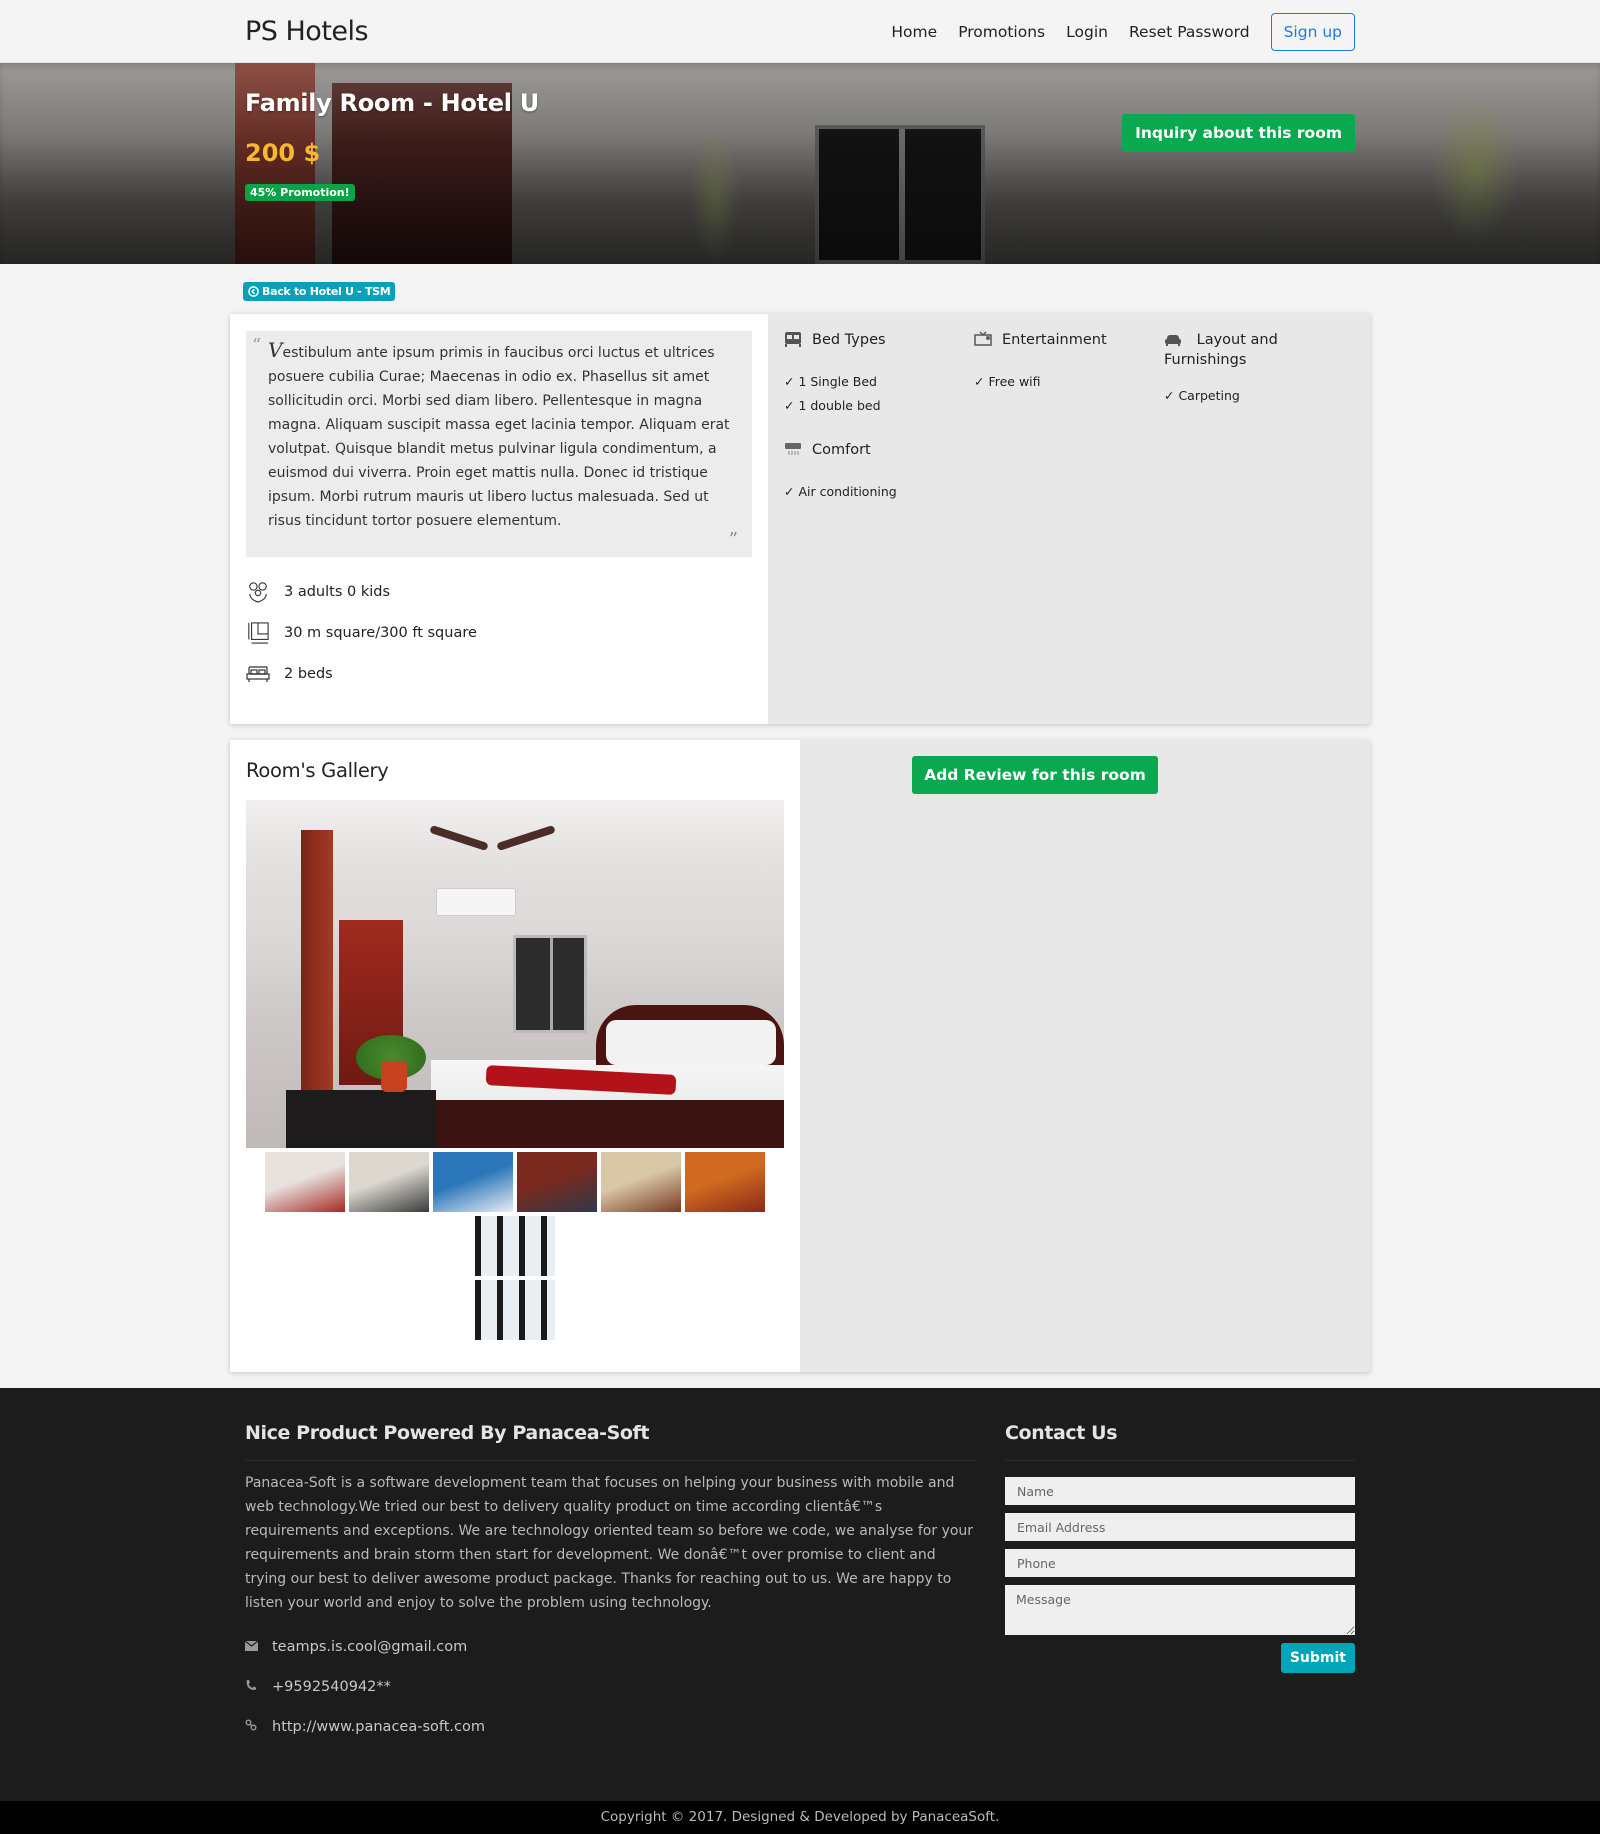  What do you see at coordinates (253, 291) in the screenshot?
I see `circle-arrow-left-icon` at bounding box center [253, 291].